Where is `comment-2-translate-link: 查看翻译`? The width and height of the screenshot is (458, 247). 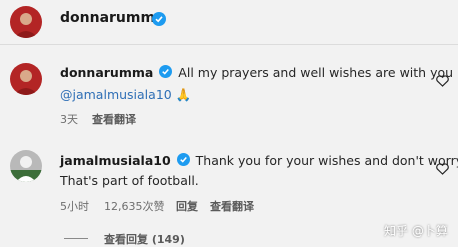 comment-2-translate-link: 查看翻译 is located at coordinates (232, 206).